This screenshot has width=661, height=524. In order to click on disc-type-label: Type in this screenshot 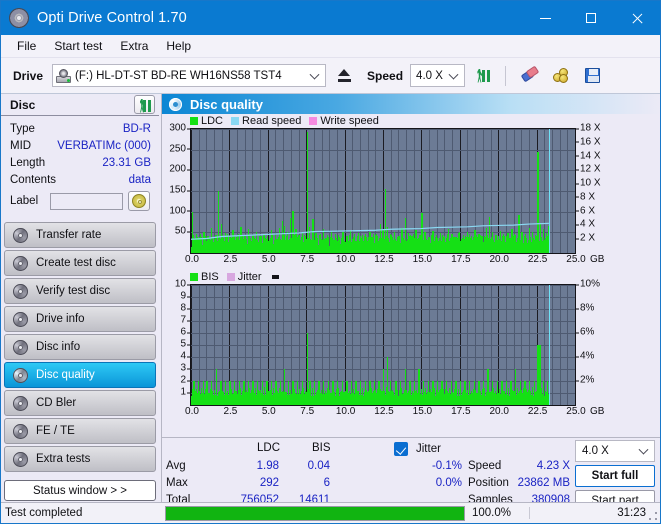, I will do `click(22, 128)`.